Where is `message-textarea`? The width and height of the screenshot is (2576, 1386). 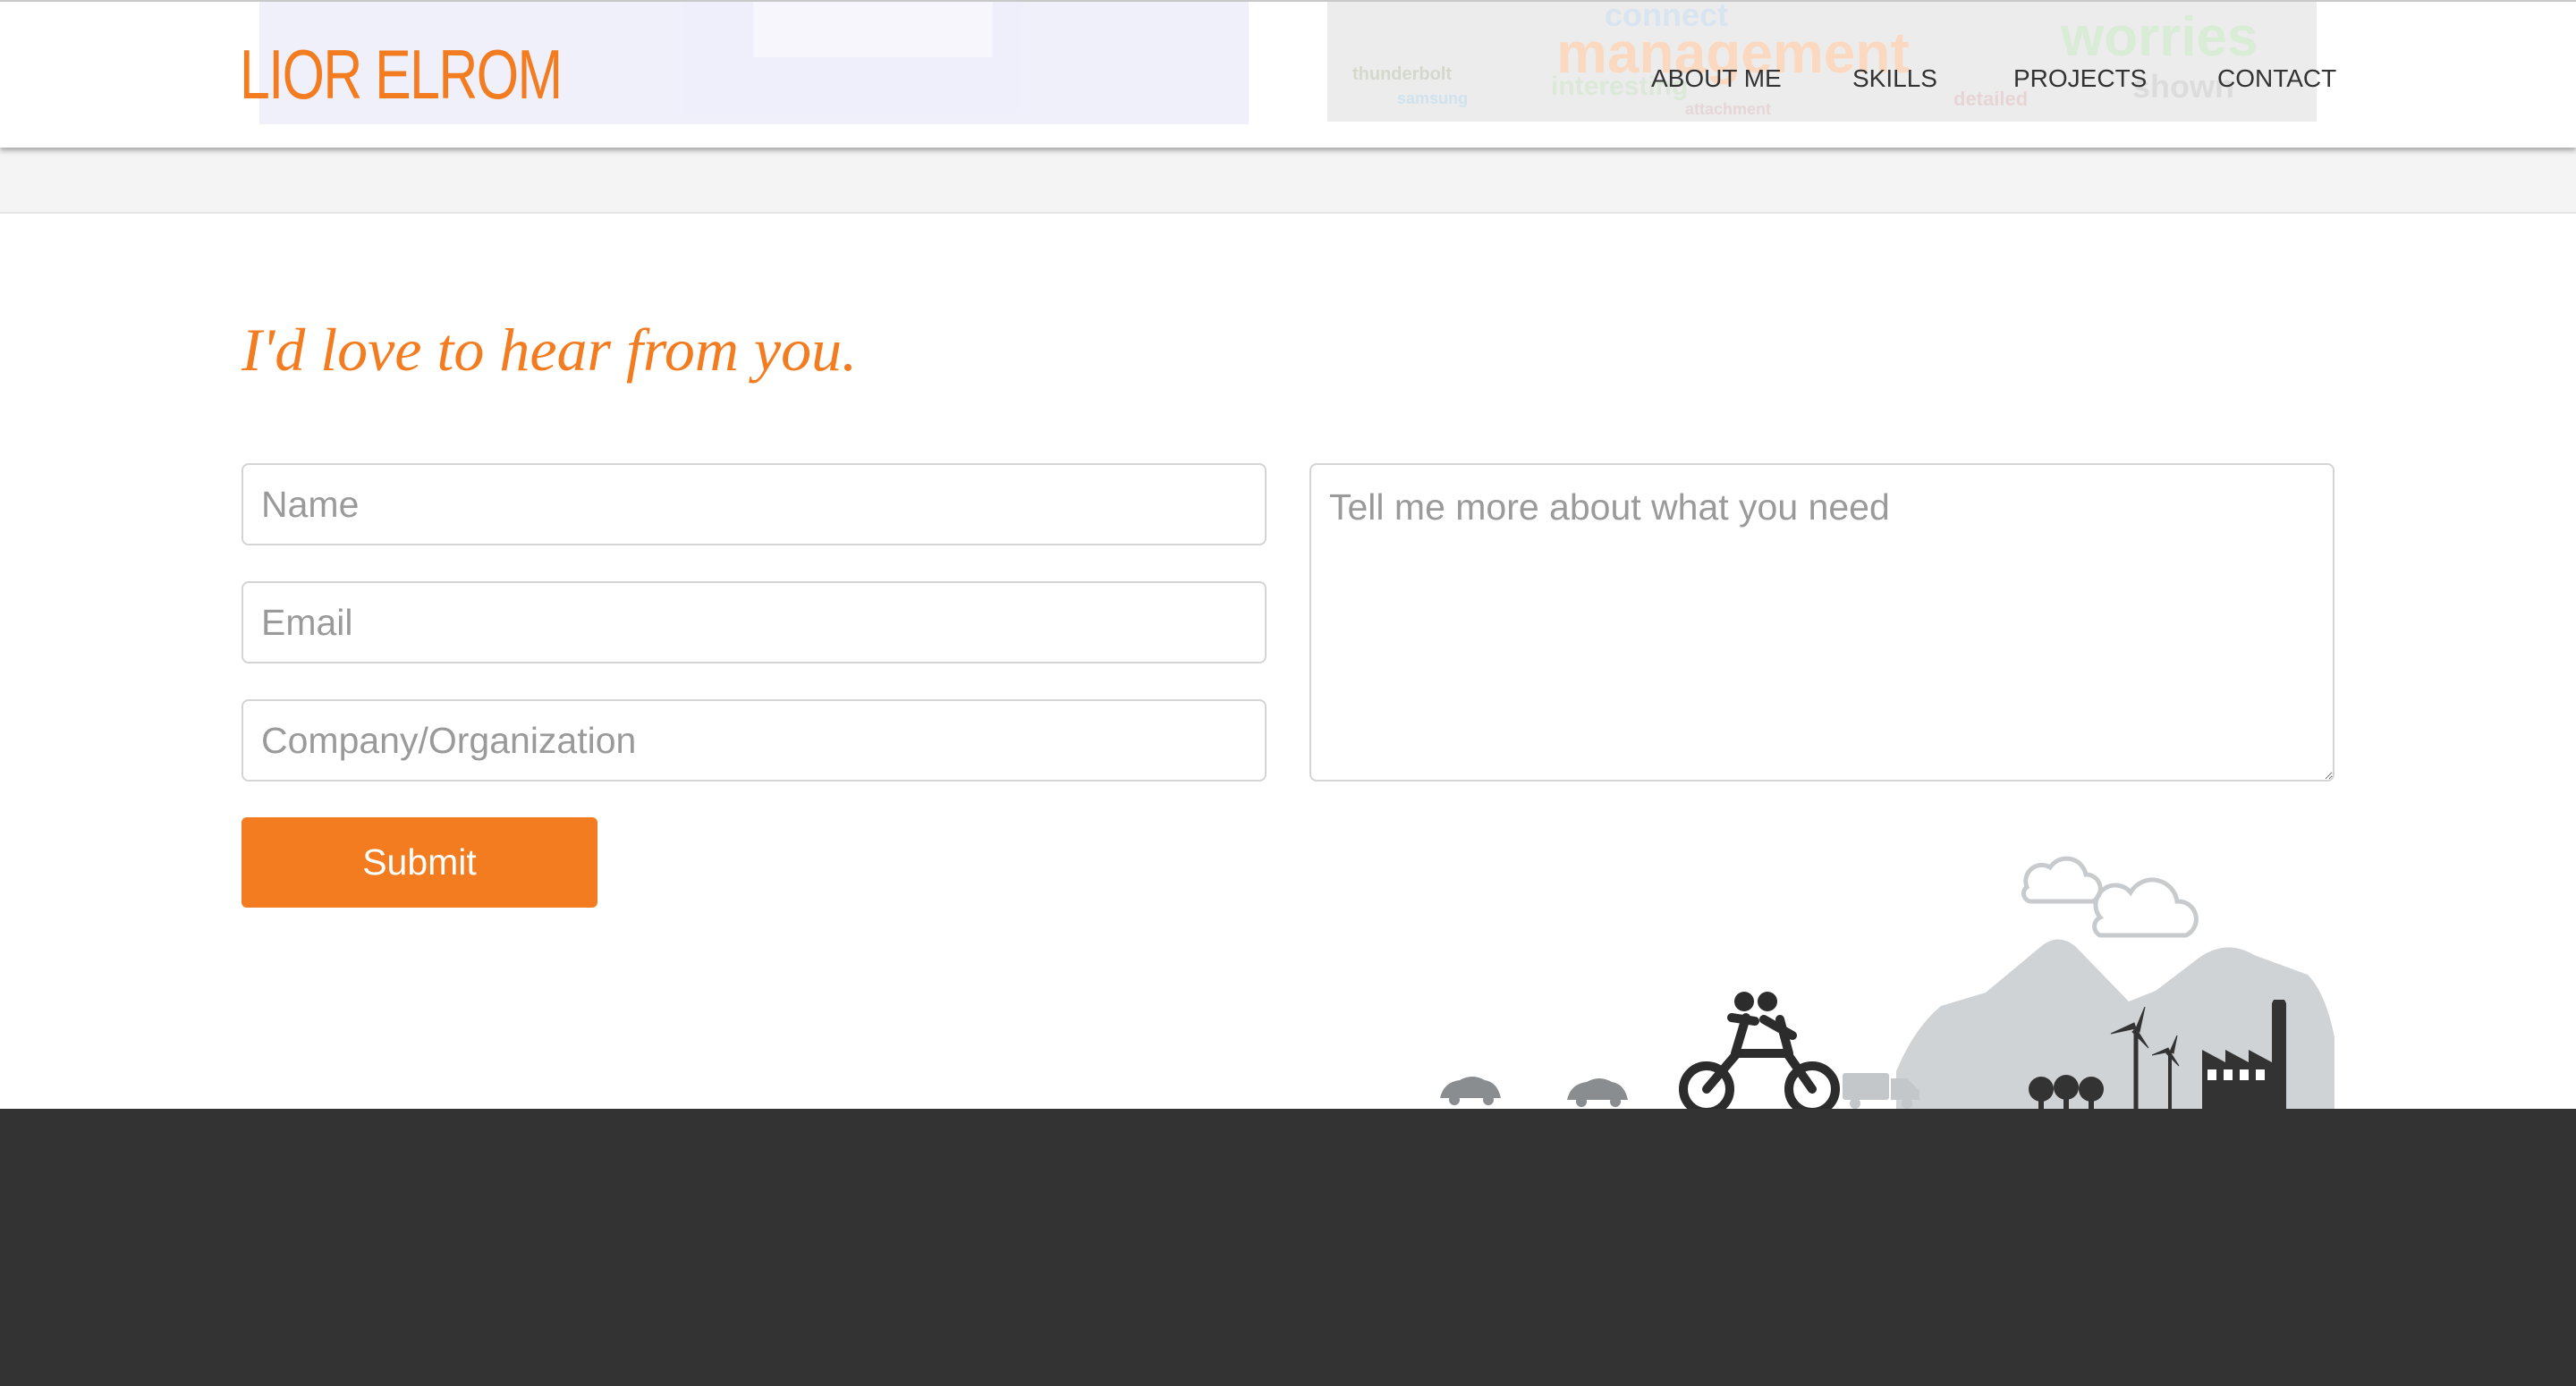 message-textarea is located at coordinates (1821, 622).